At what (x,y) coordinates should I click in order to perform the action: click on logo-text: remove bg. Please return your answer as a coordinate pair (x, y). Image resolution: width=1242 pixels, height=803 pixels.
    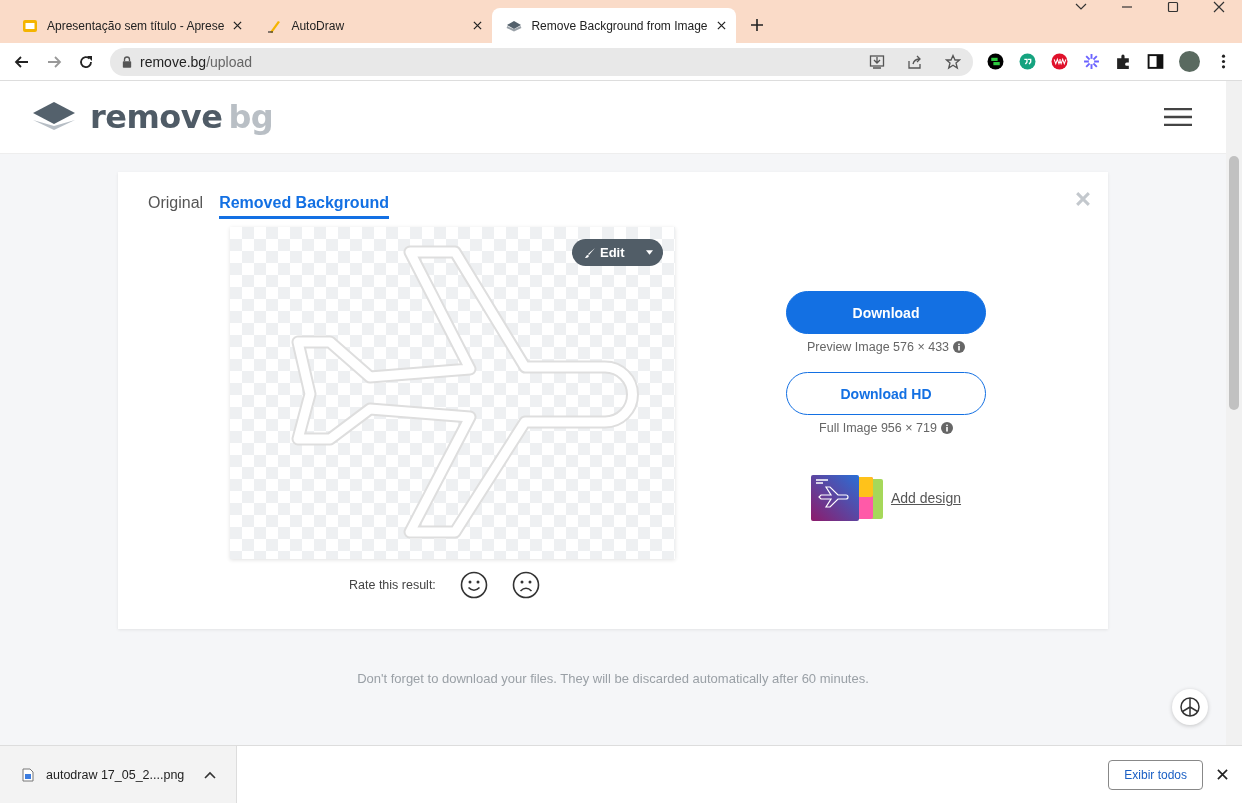
    Looking at the image, I should click on (182, 117).